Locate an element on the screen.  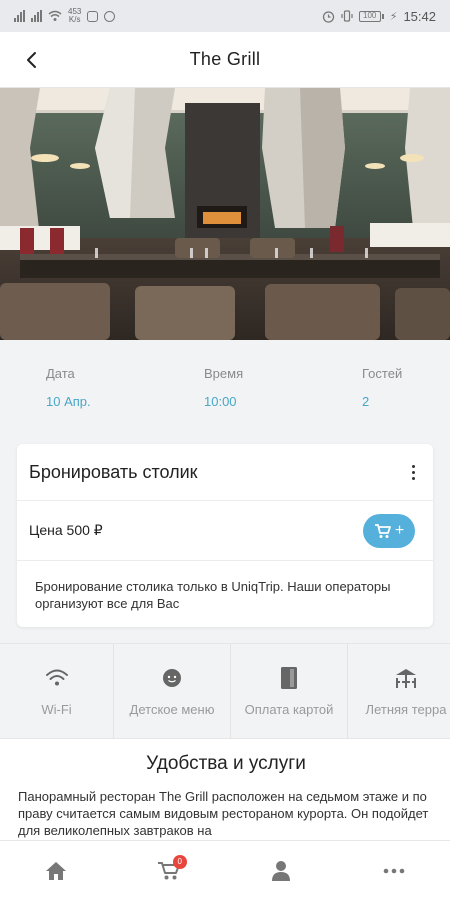
back-button is located at coordinates (32, 60).